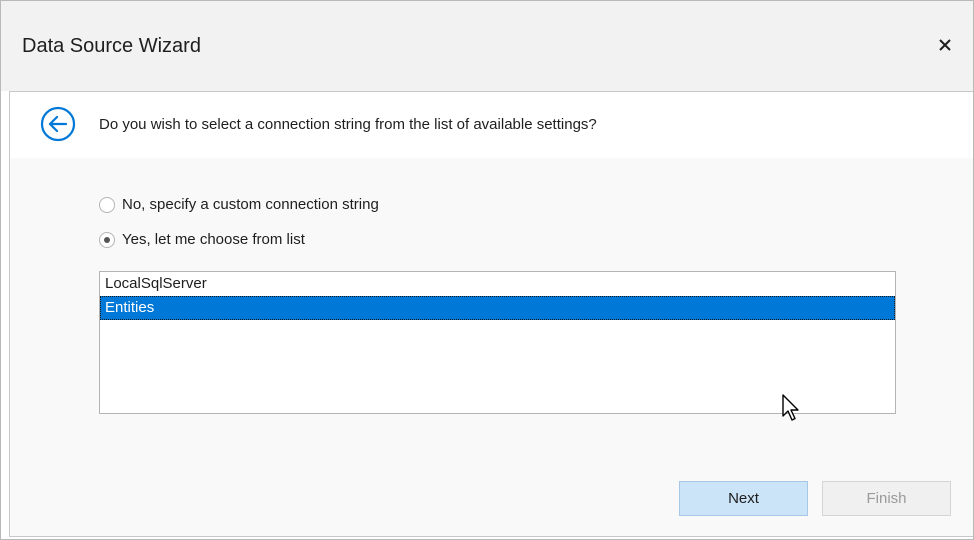 The height and width of the screenshot is (540, 974). What do you see at coordinates (107, 240) in the screenshot?
I see `radio-button-choose` at bounding box center [107, 240].